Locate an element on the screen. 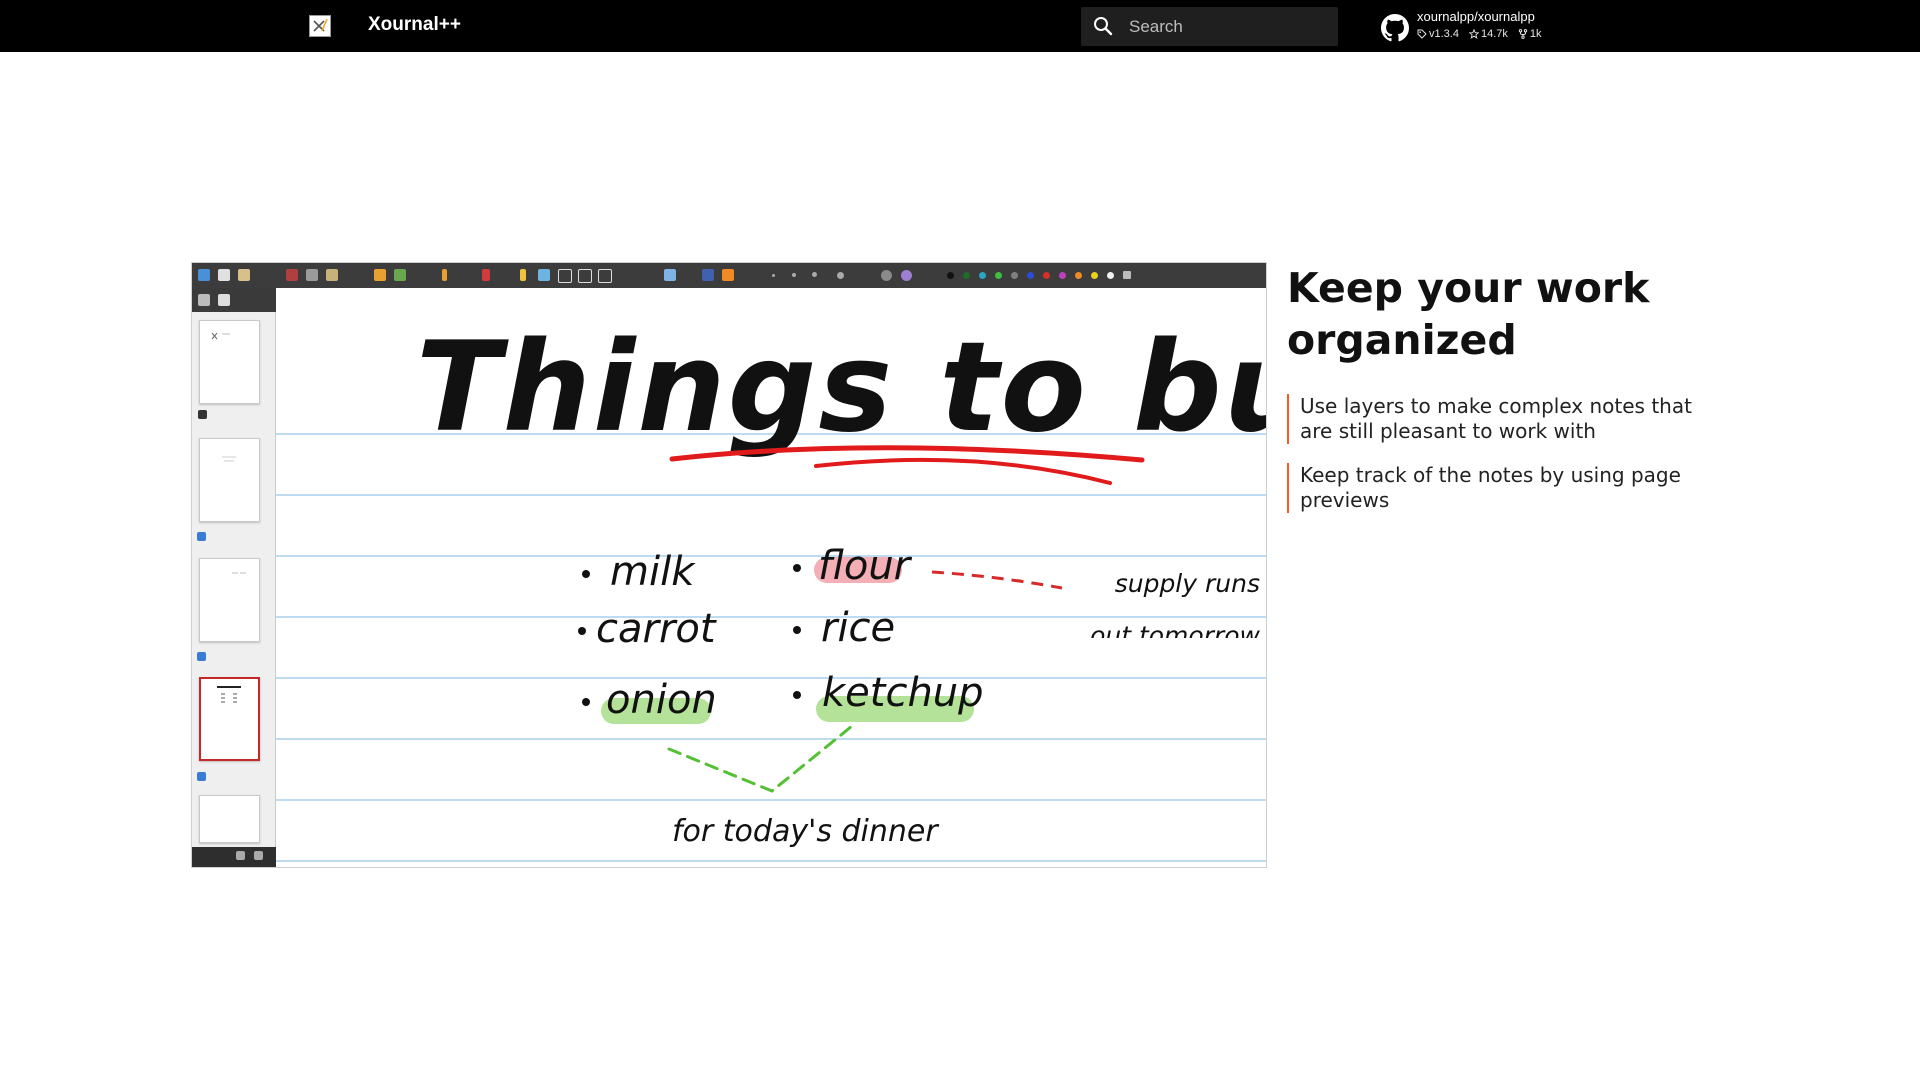 Image resolution: width=1920 pixels, height=1080 pixels. color-picker-icon is located at coordinates (906, 275).